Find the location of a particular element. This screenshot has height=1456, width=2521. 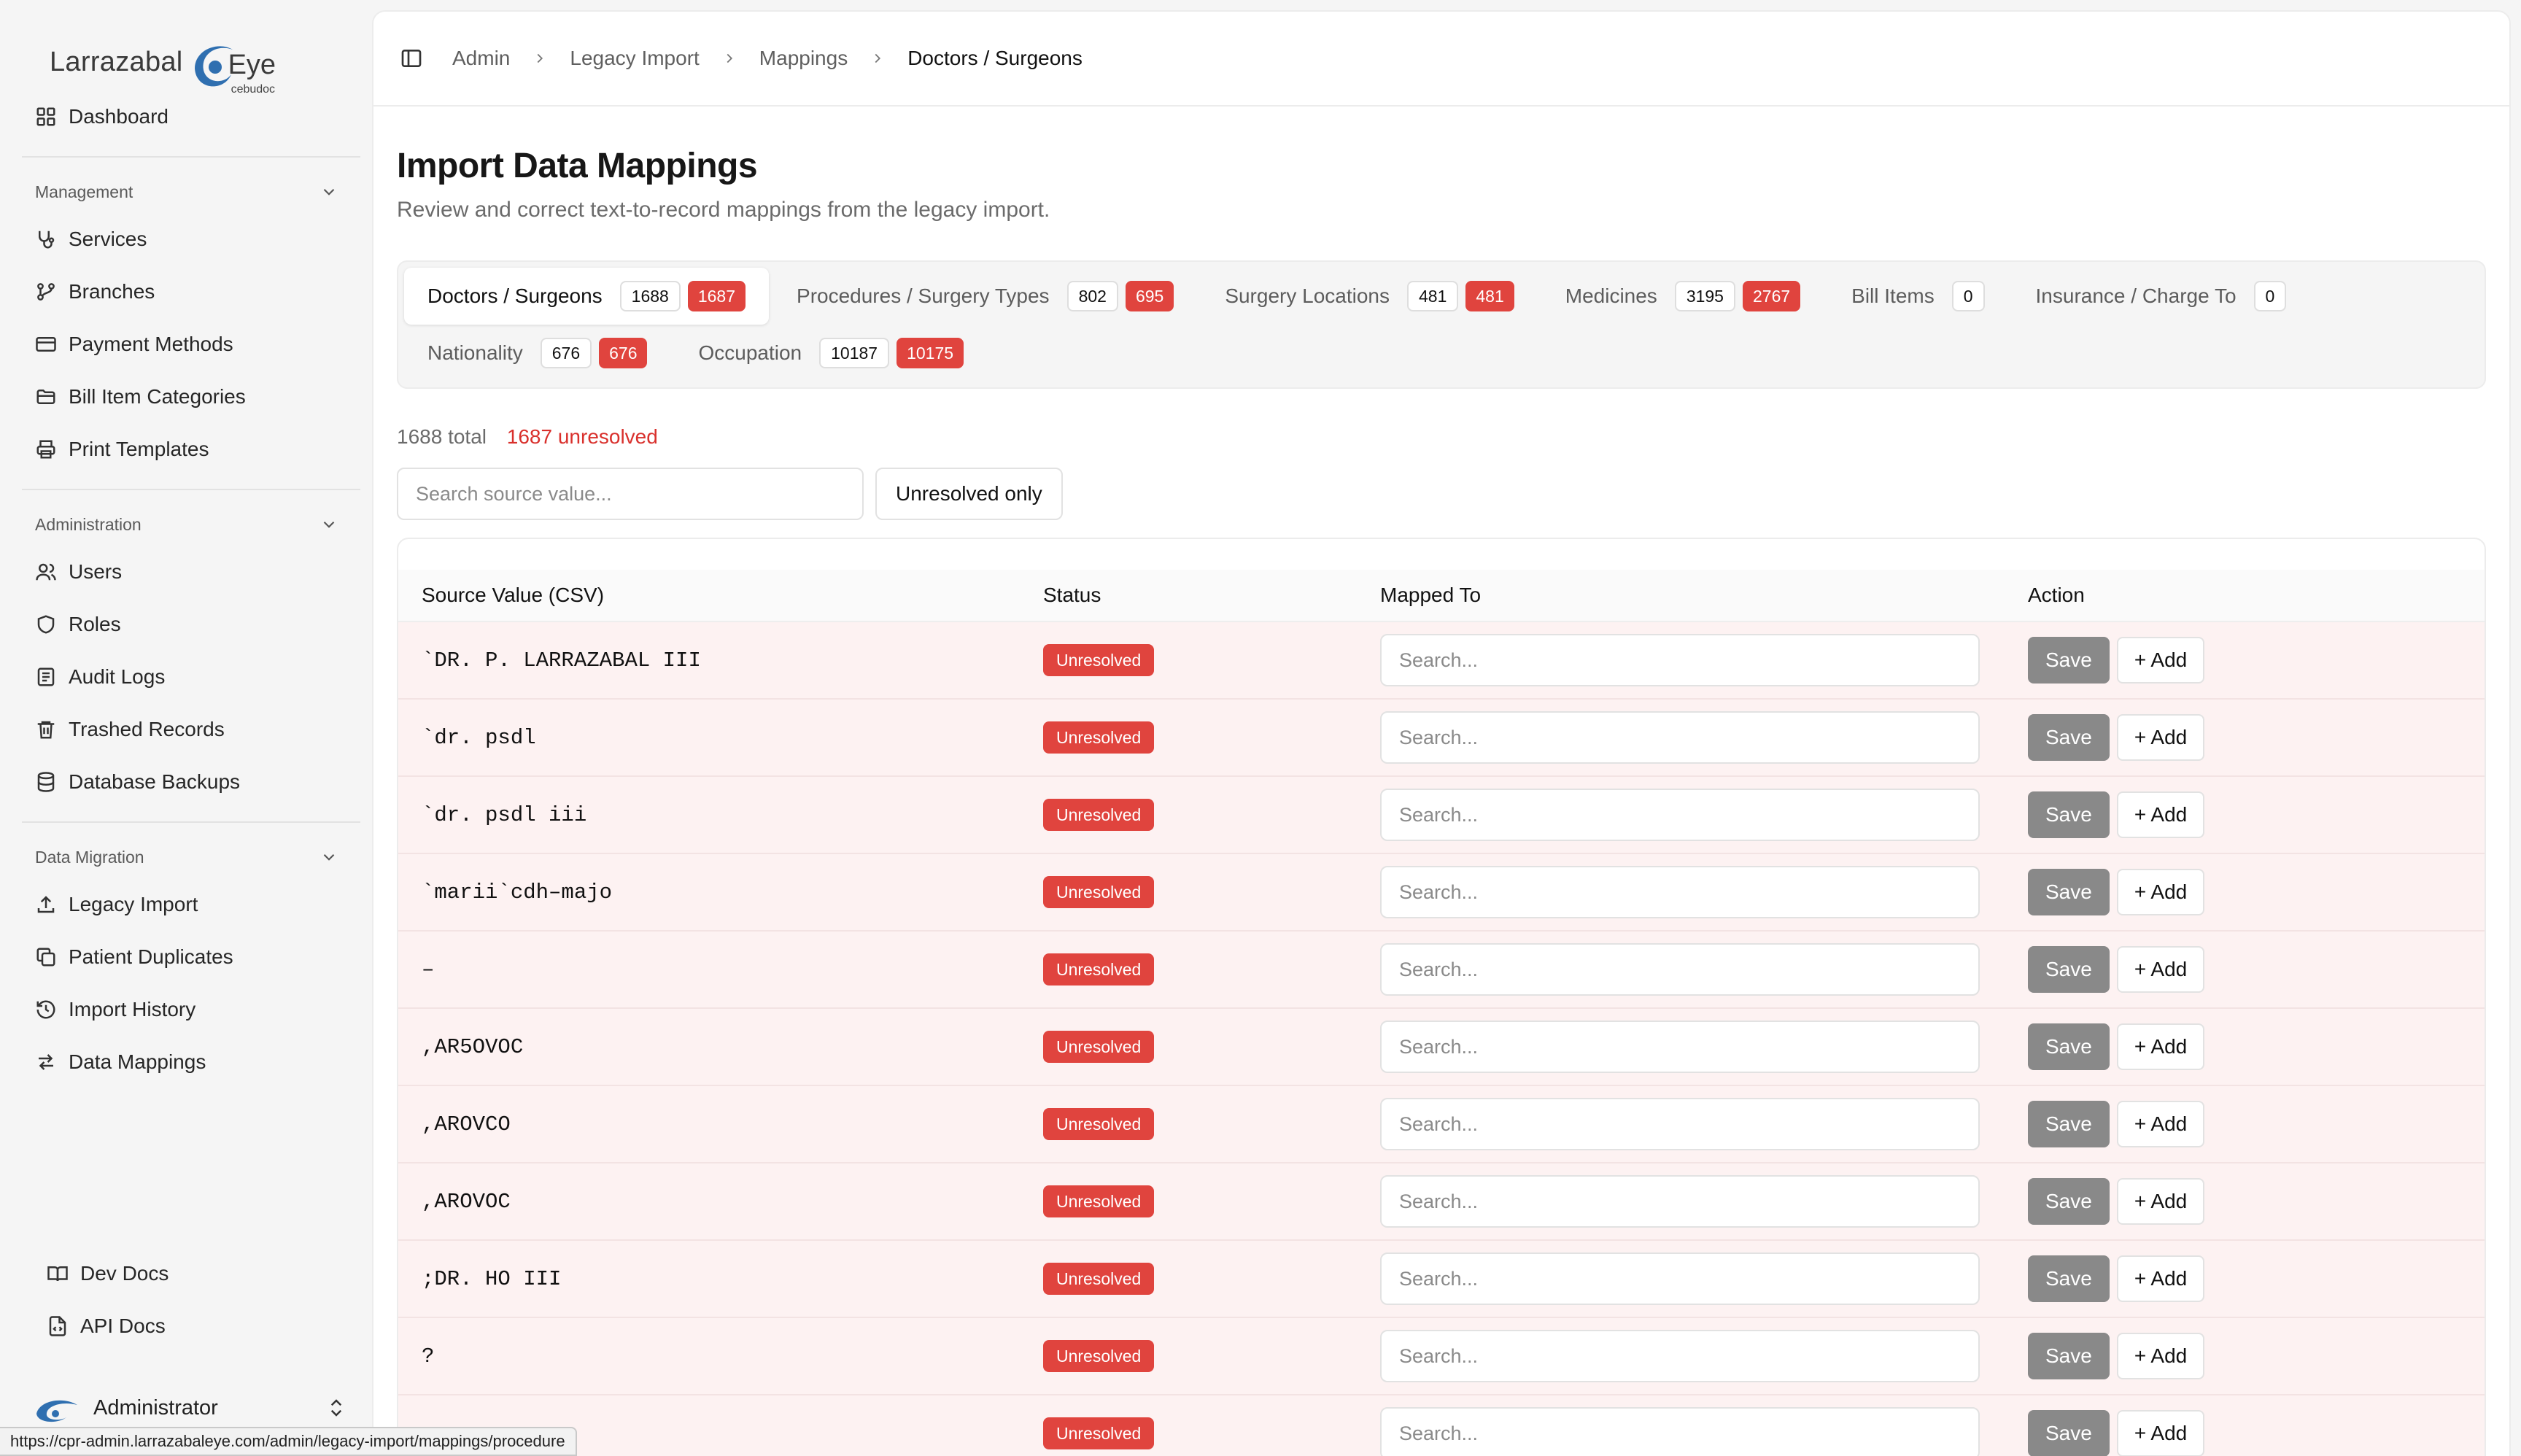

sidebar-item-label: Print Templates is located at coordinates (139, 449).